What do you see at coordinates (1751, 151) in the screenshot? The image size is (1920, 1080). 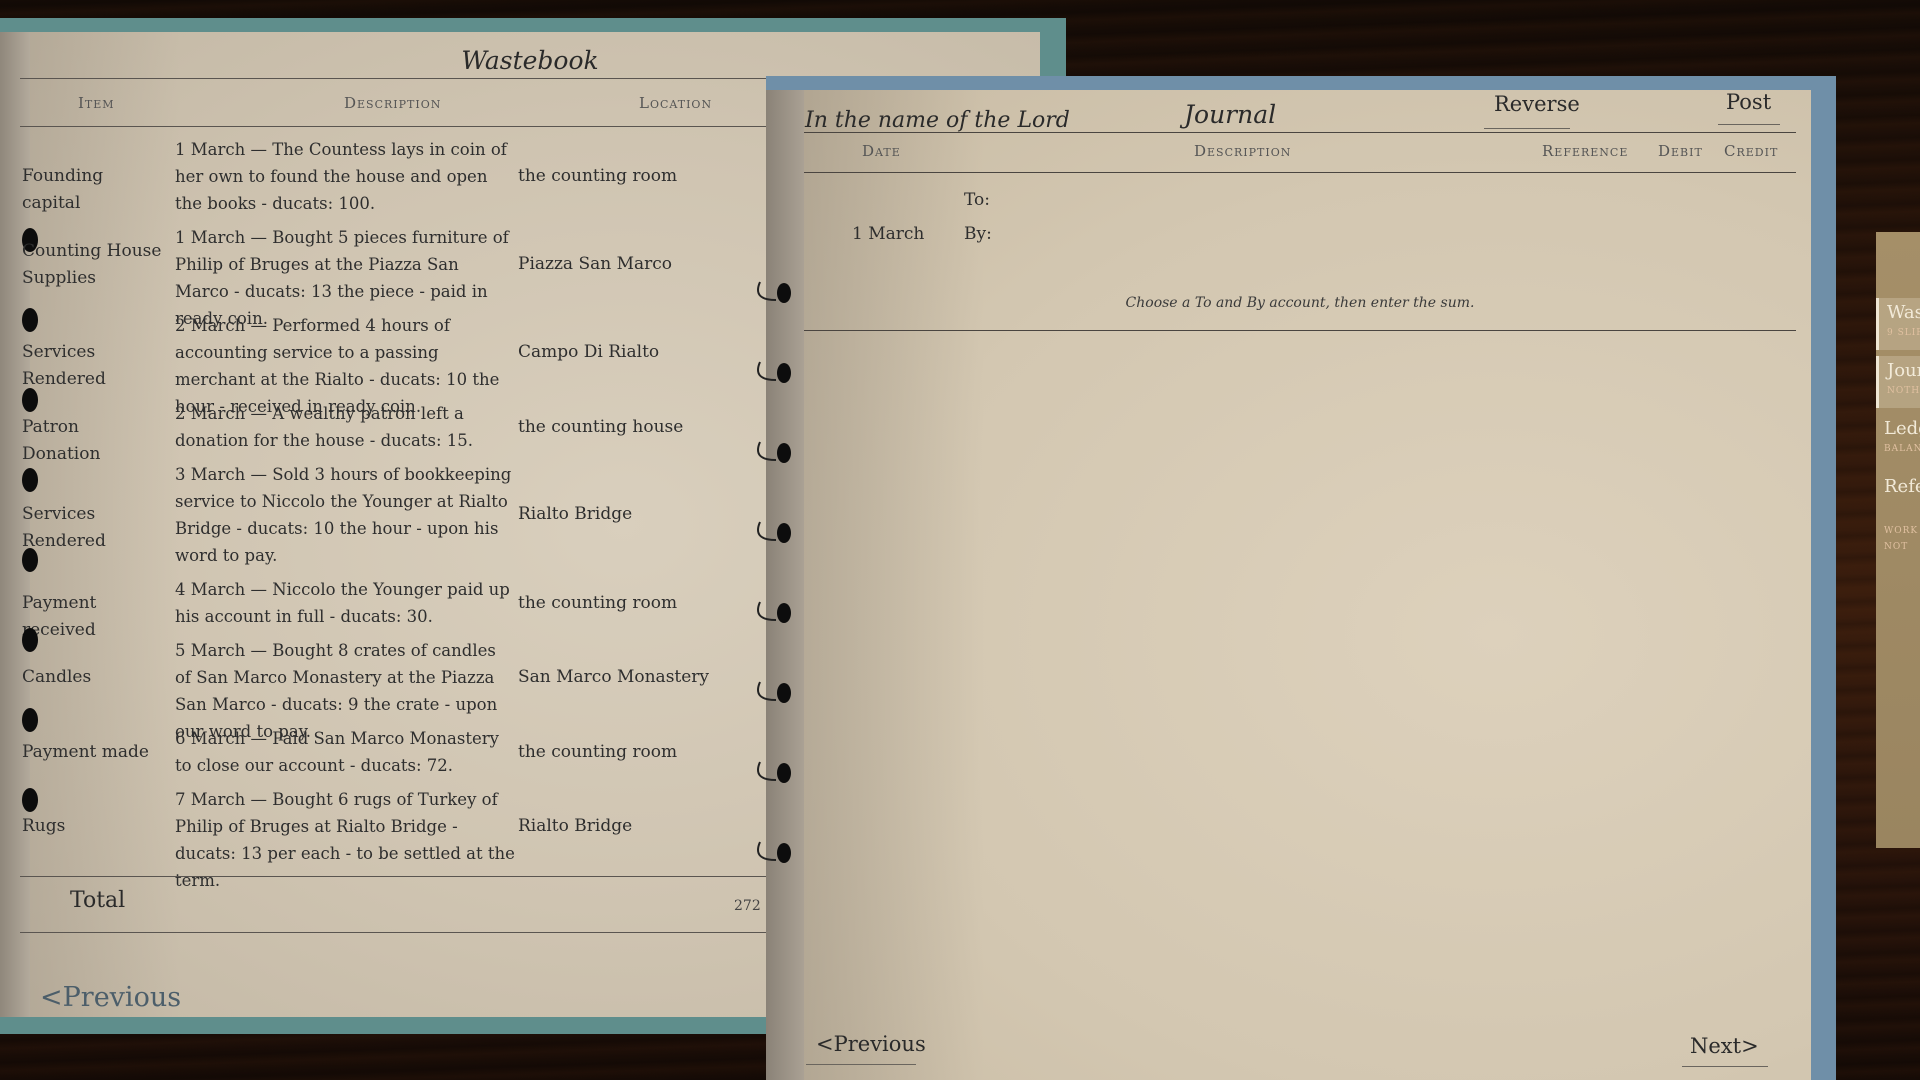 I see `column-header-credit: Credit` at bounding box center [1751, 151].